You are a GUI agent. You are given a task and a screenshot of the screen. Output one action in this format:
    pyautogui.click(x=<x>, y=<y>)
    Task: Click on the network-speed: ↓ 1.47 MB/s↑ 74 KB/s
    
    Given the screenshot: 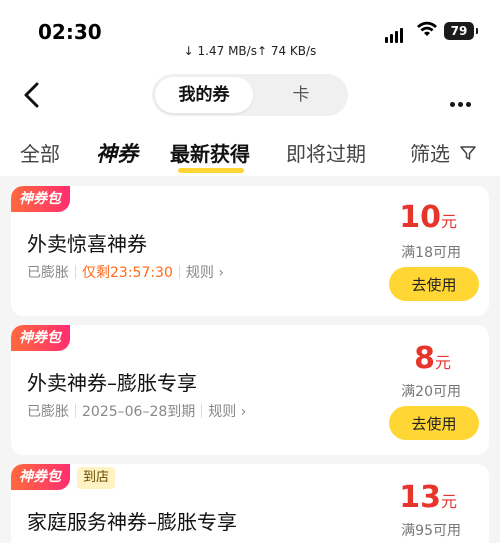 What is the action you would take?
    pyautogui.click(x=250, y=51)
    